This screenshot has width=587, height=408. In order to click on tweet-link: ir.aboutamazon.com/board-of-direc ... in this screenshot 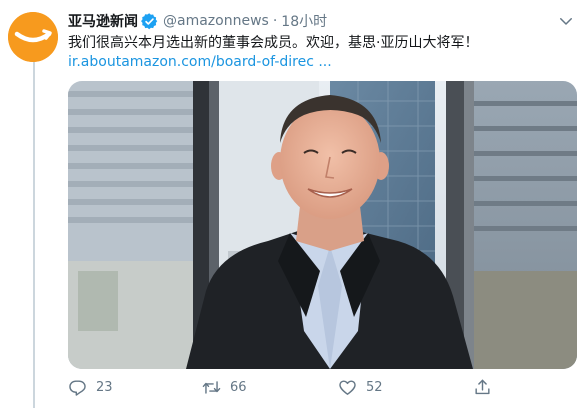, I will do `click(200, 62)`.